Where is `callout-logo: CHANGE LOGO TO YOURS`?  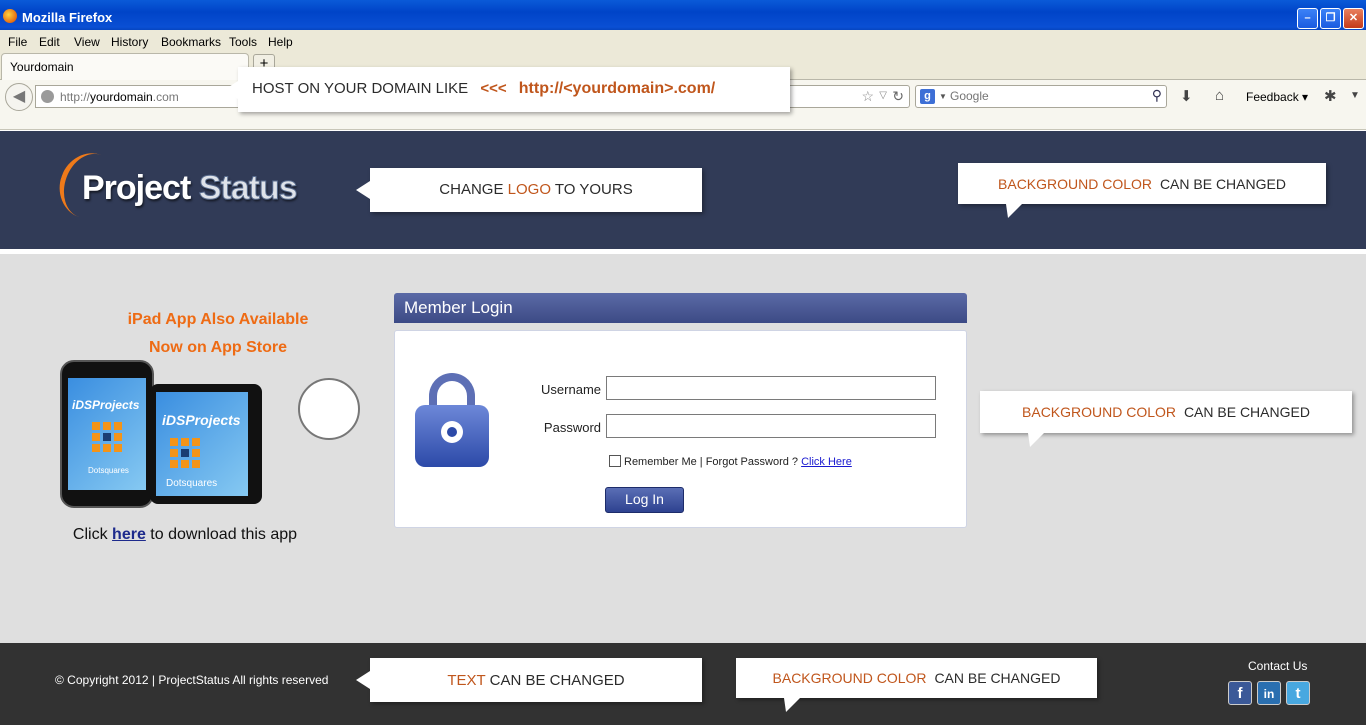 callout-logo: CHANGE LOGO TO YOURS is located at coordinates (529, 190).